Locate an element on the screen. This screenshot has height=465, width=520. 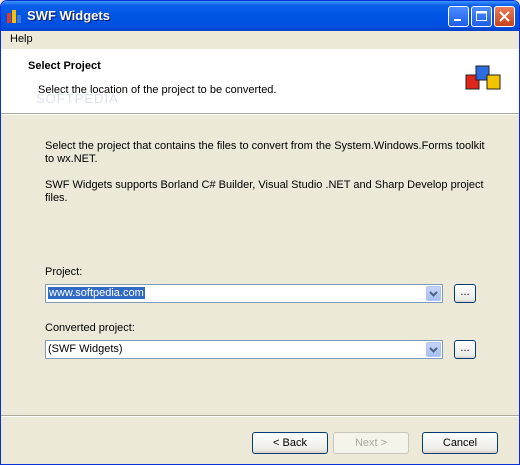
close-icon is located at coordinates (504, 16).